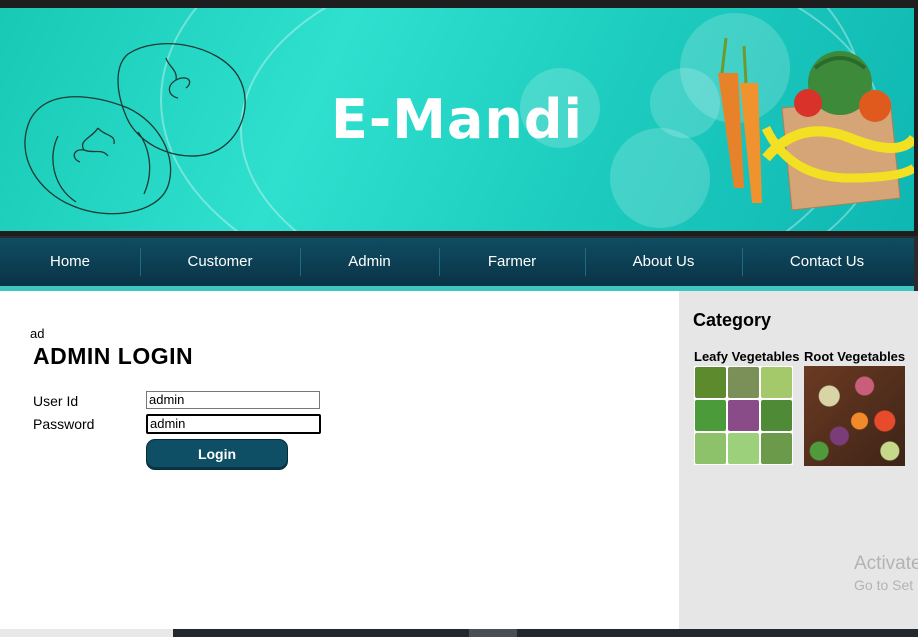 This screenshot has height=637, width=918. What do you see at coordinates (217, 454) in the screenshot?
I see `login-button: Login` at bounding box center [217, 454].